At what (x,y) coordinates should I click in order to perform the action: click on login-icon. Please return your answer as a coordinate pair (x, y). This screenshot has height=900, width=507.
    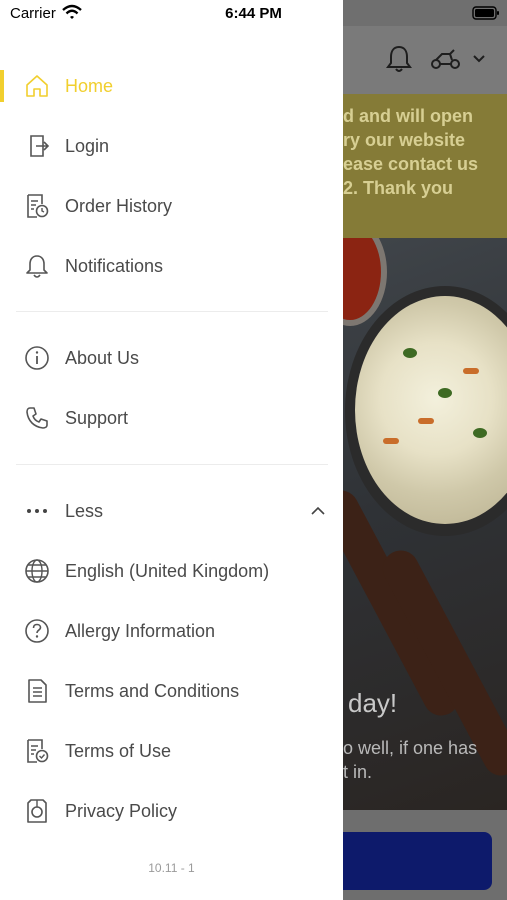
    Looking at the image, I should click on (37, 146).